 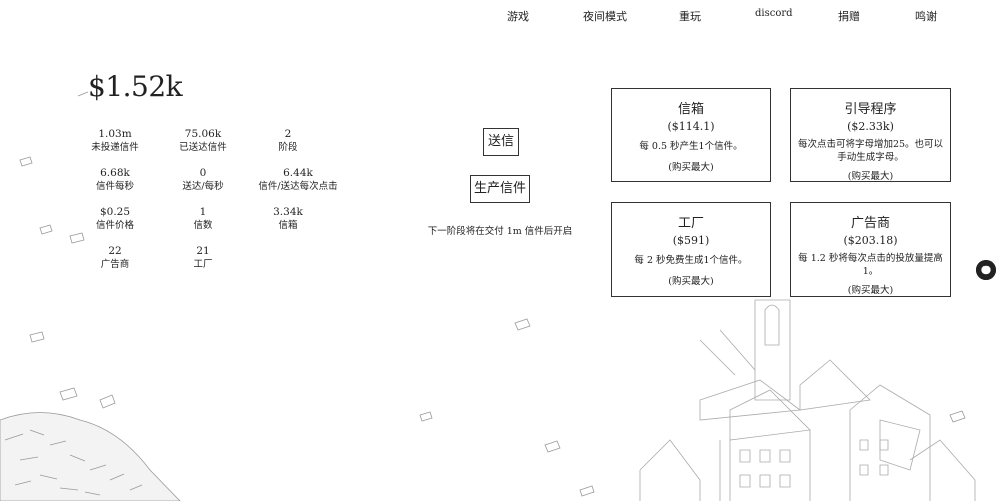 What do you see at coordinates (203, 258) in the screenshot?
I see `stat-factories: 21 工厂` at bounding box center [203, 258].